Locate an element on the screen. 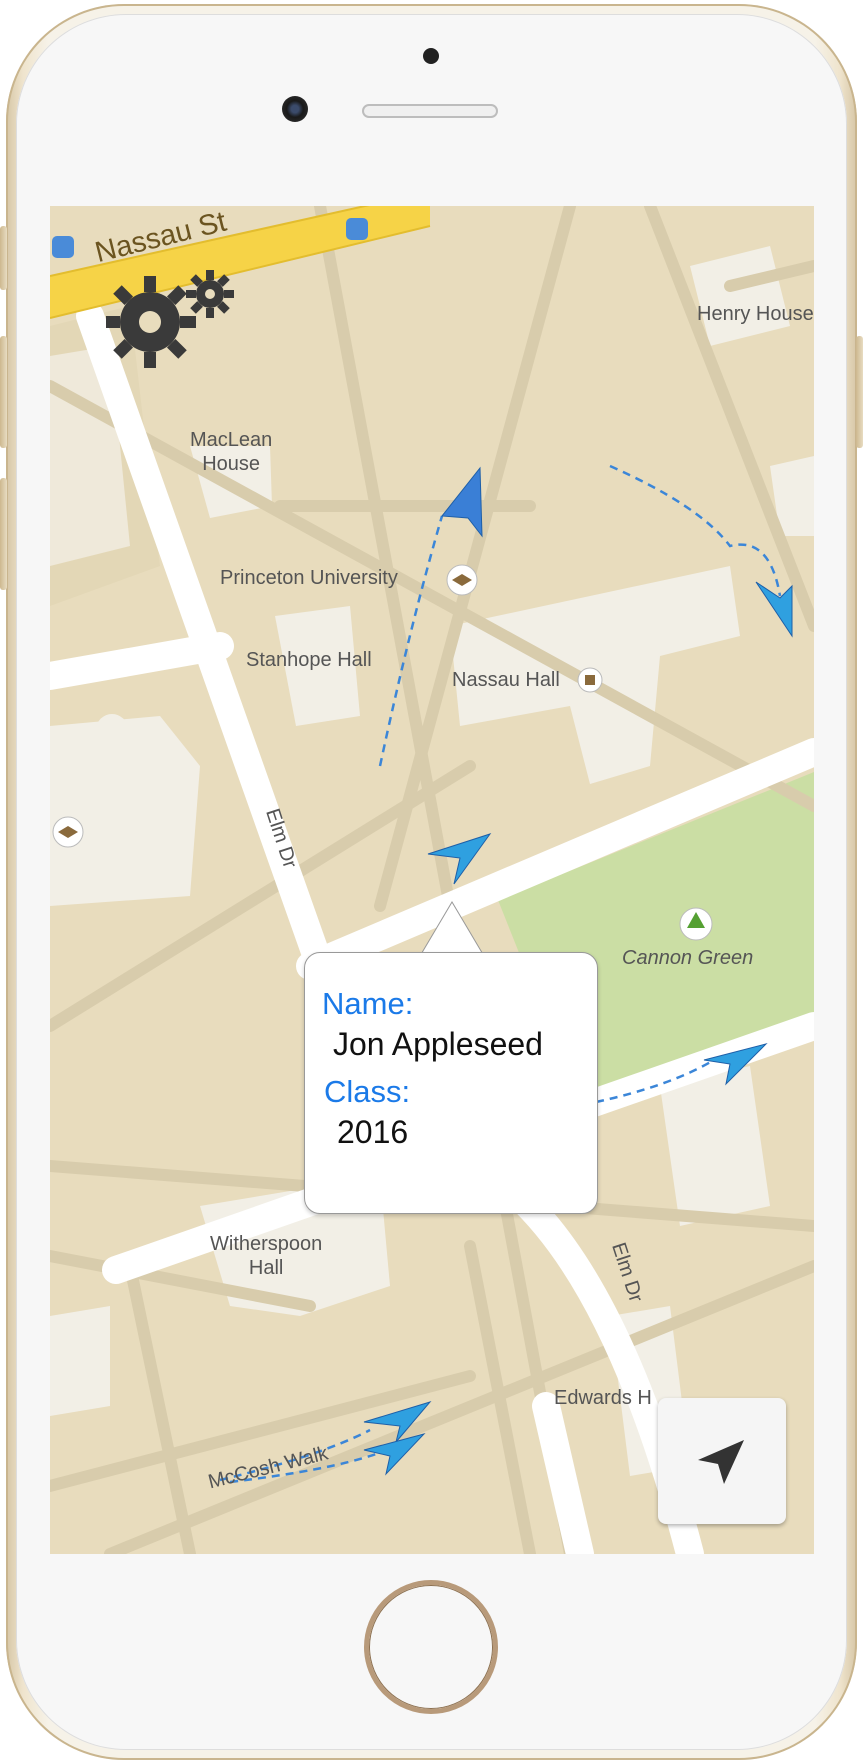  map-label-edwards-hall: Edwards H is located at coordinates (603, 1398).